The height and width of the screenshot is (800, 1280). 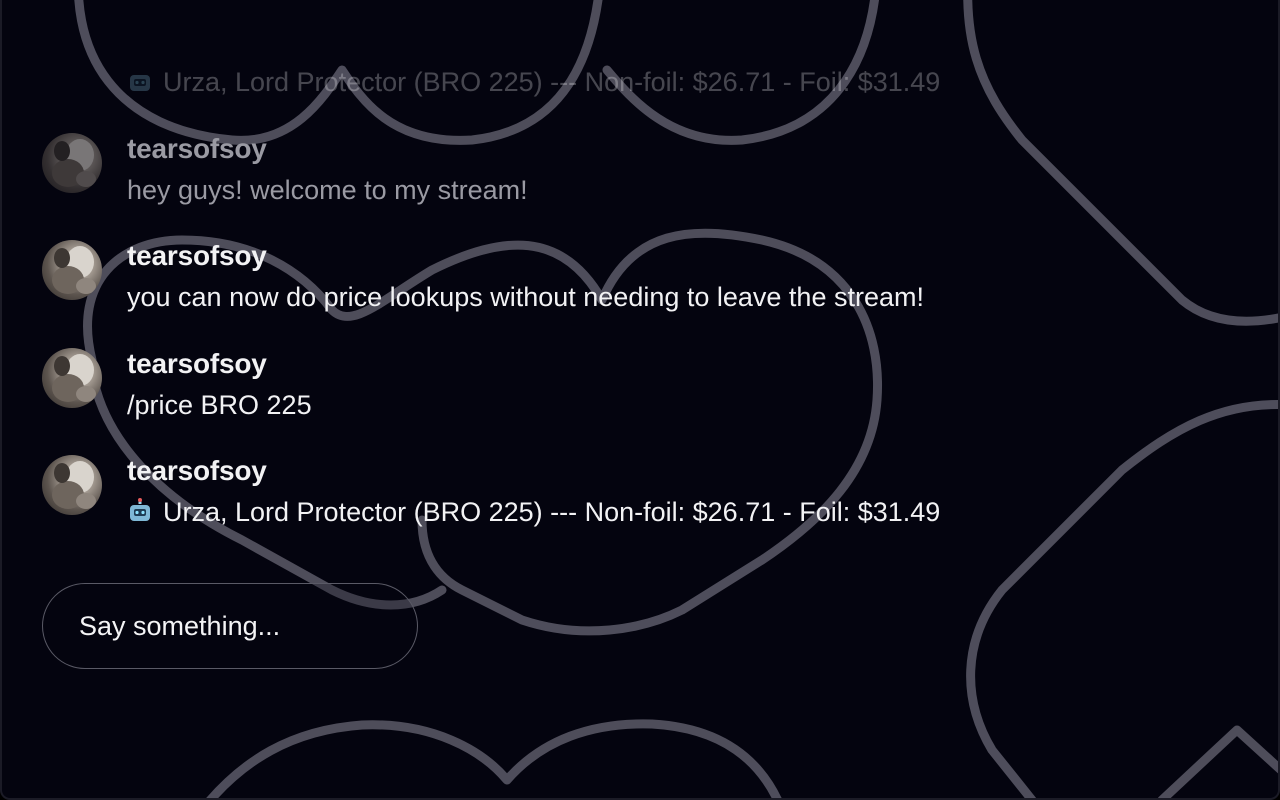 What do you see at coordinates (219, 405) in the screenshot?
I see `message-text: /price BRO 225` at bounding box center [219, 405].